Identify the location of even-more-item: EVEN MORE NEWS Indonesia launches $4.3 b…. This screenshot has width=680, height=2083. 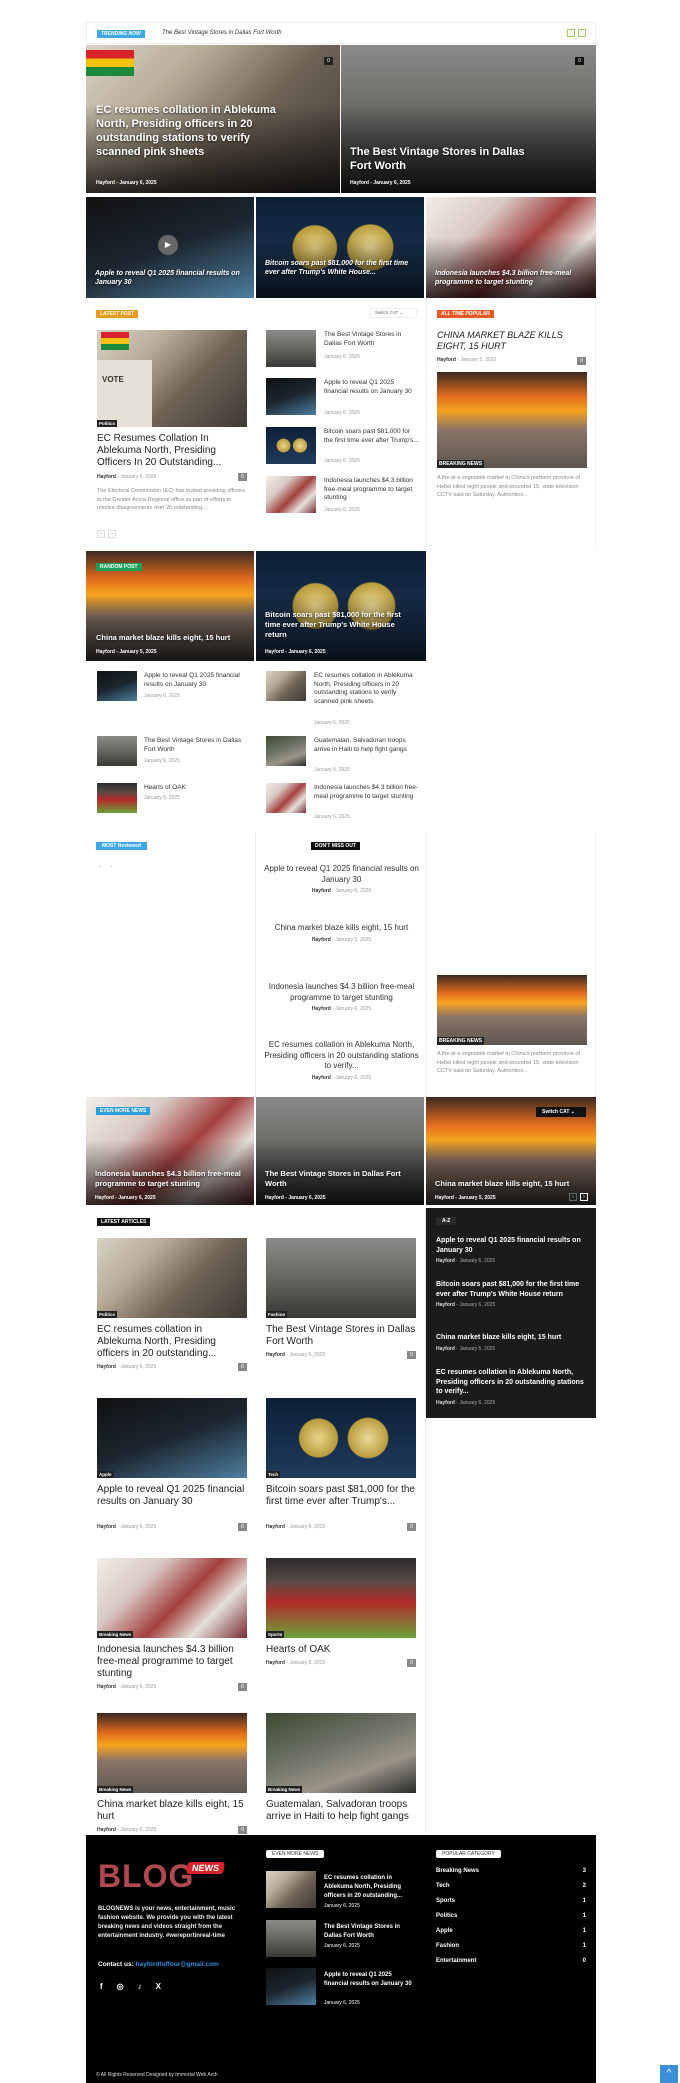
(170, 1151).